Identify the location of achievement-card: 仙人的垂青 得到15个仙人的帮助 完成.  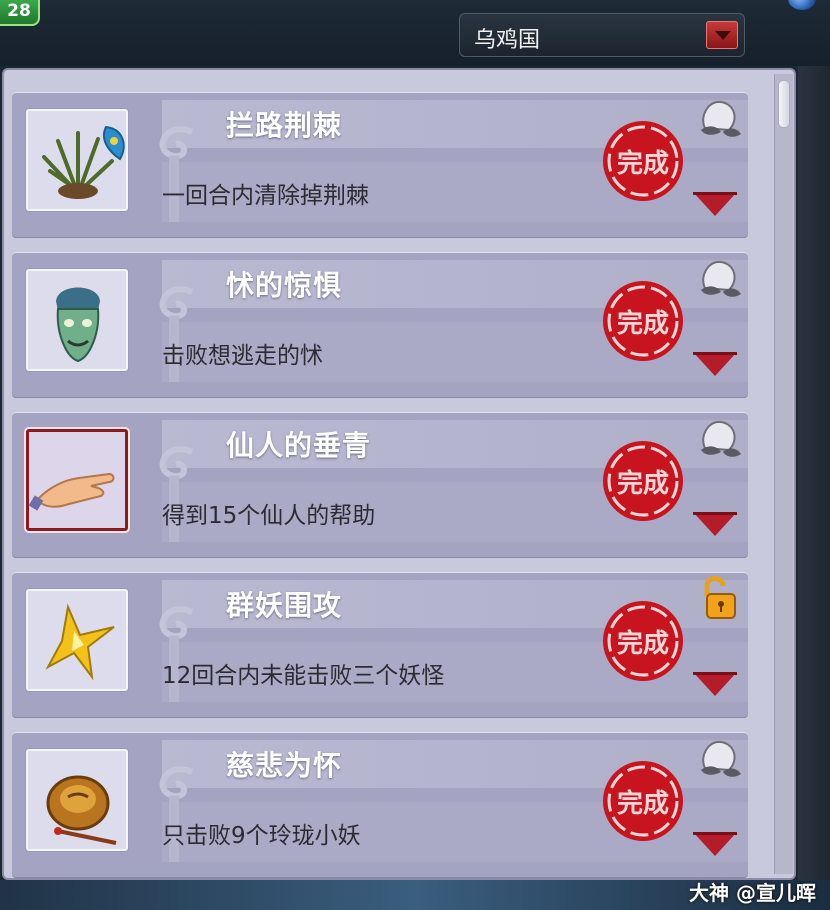
(380, 485).